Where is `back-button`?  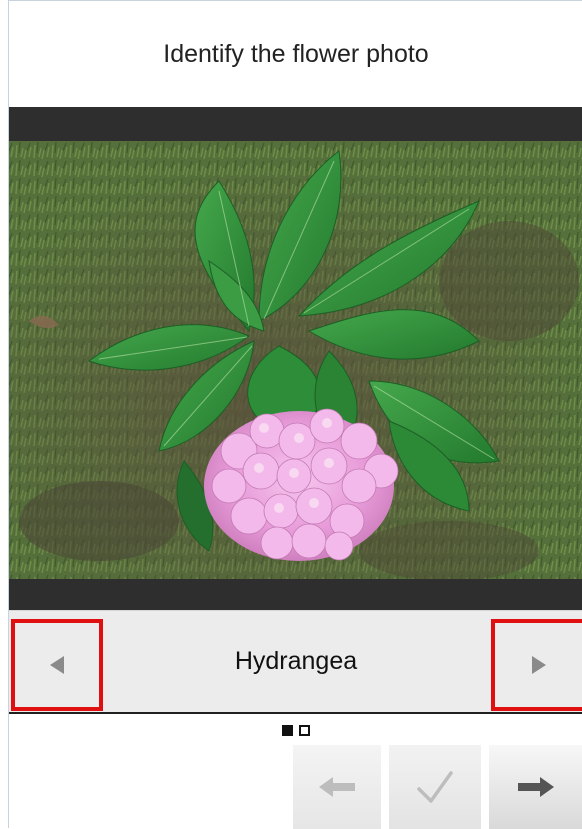 back-button is located at coordinates (337, 787).